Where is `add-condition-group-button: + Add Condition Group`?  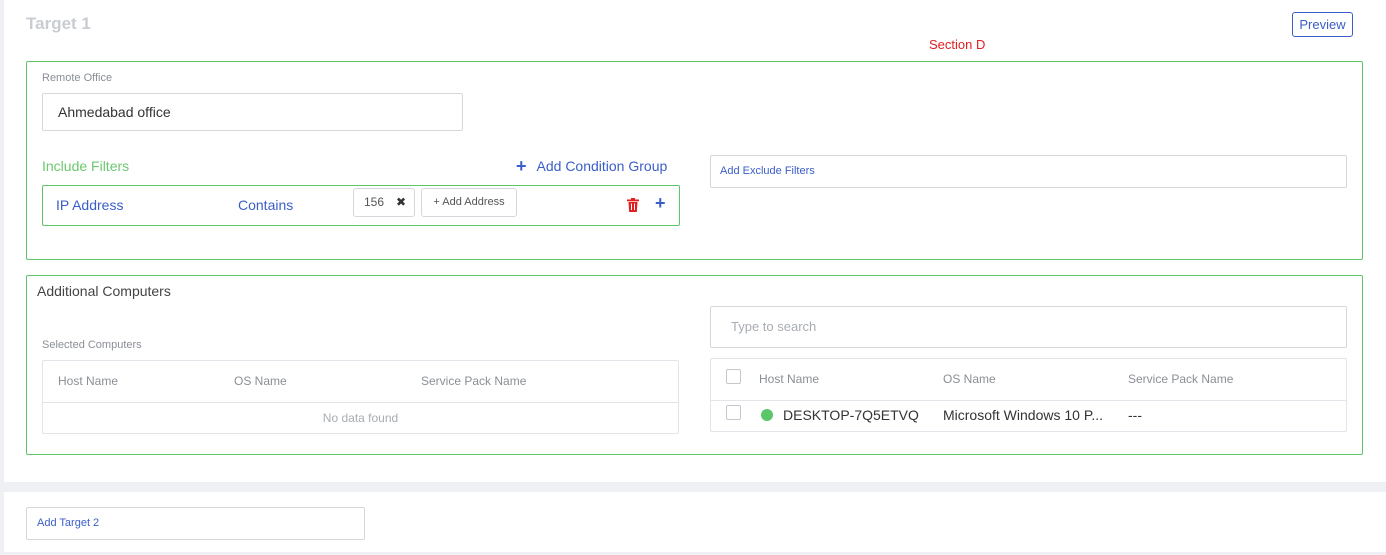 add-condition-group-button: + Add Condition Group is located at coordinates (592, 166).